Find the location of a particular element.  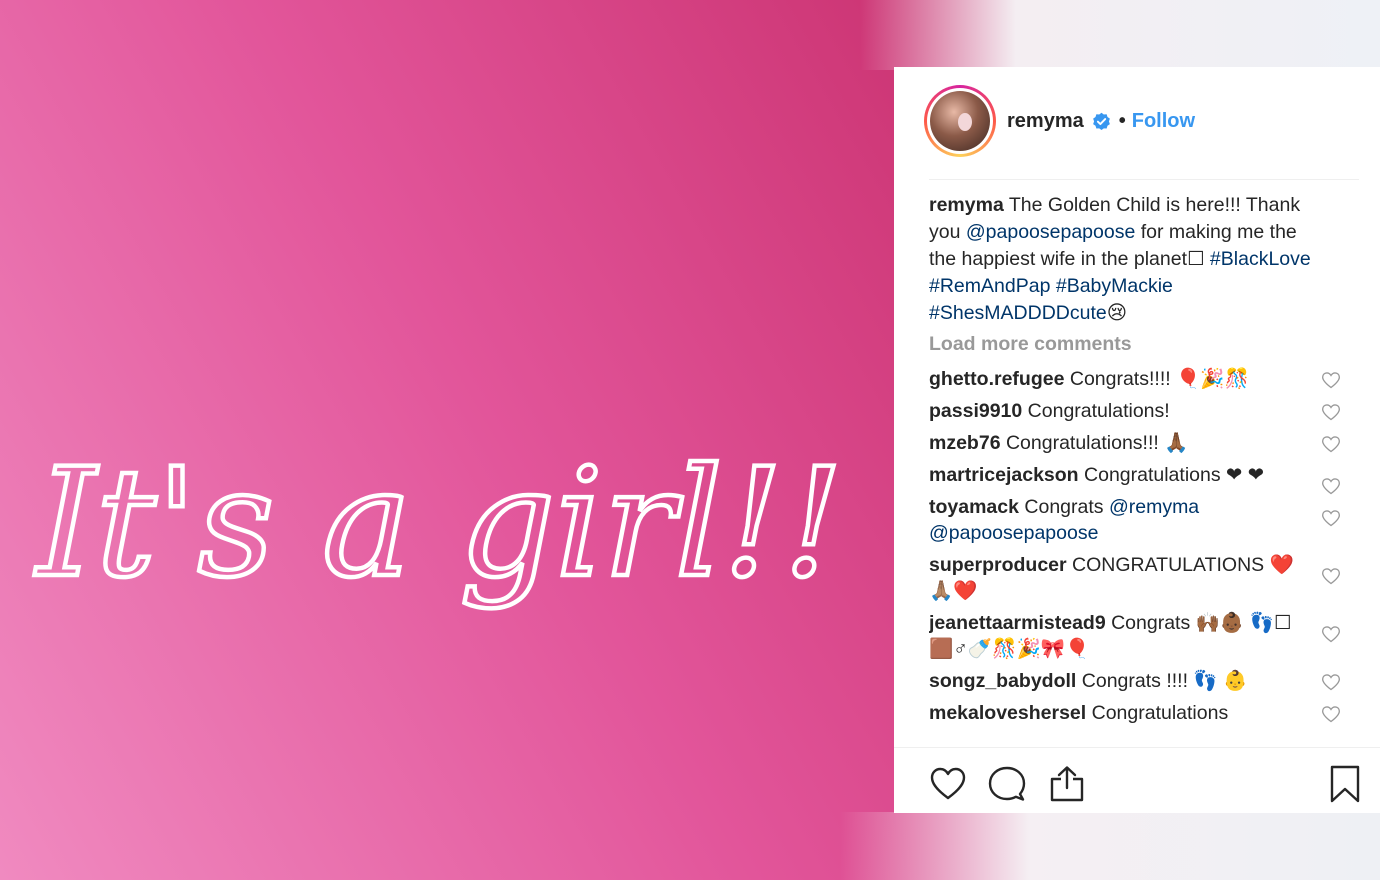

comment-username: mzeb76 is located at coordinates (965, 443).